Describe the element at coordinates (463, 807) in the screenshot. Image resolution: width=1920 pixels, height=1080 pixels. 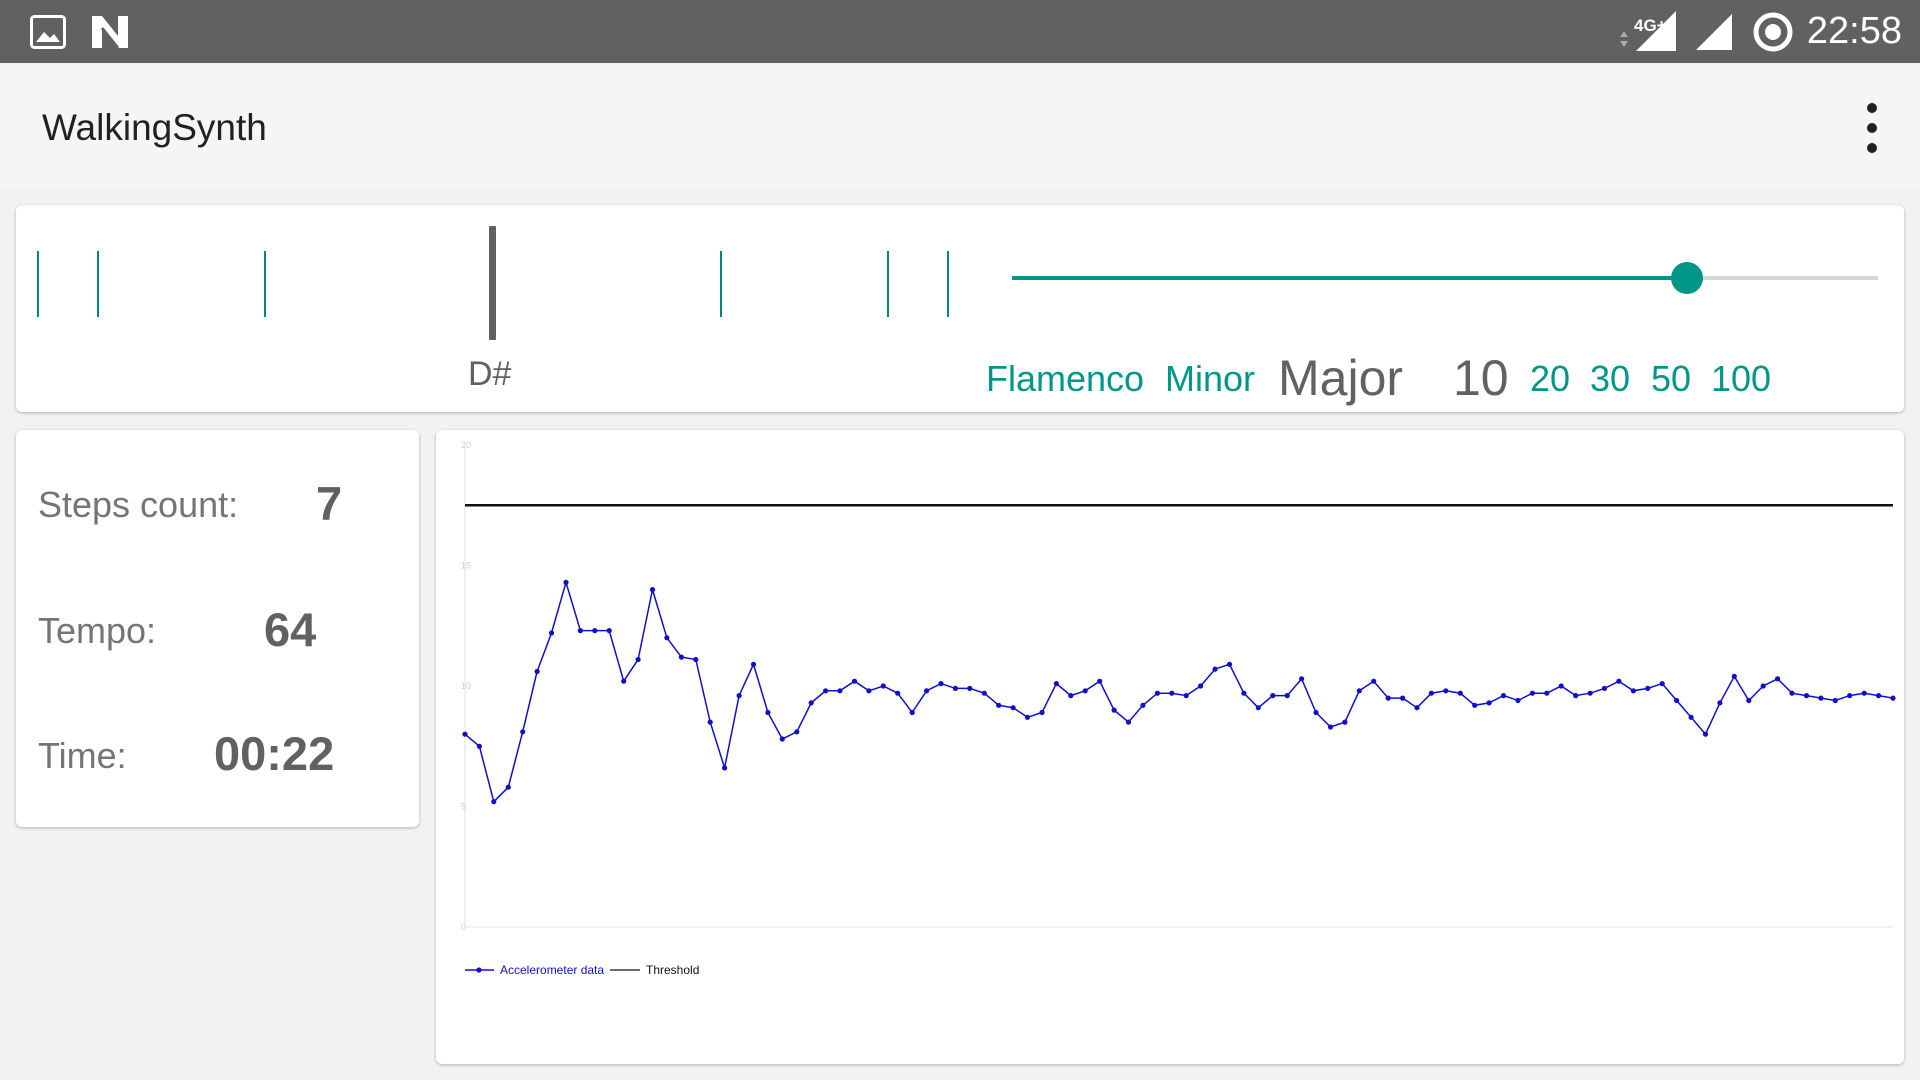
I see `y-tick-label: 5` at that location.